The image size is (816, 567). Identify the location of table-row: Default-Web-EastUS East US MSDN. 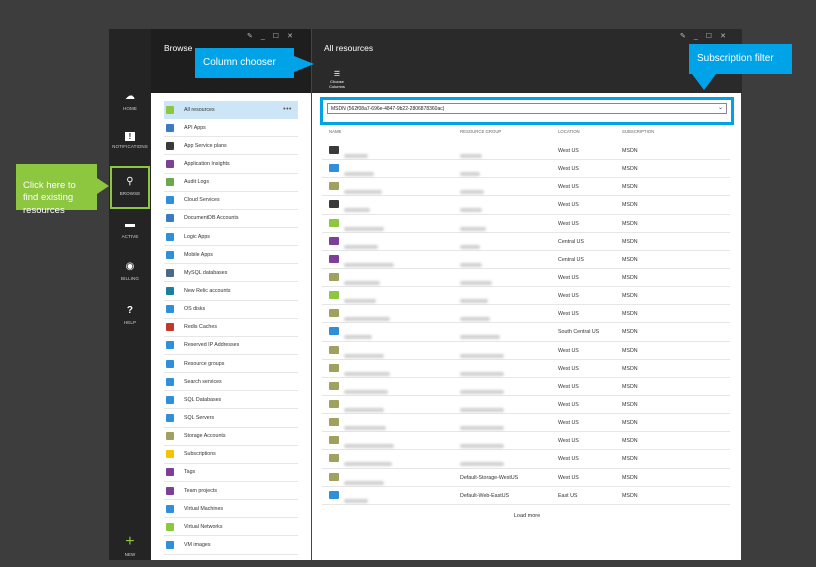
(526, 496).